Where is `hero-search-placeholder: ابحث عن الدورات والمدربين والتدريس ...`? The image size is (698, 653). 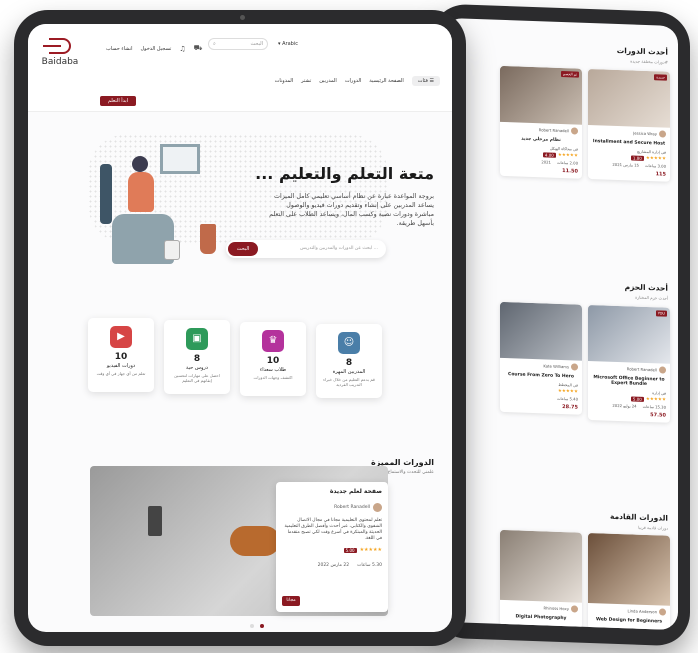 hero-search-placeholder: ابحث عن الدورات والمدربين والتدريس ... is located at coordinates (339, 248).